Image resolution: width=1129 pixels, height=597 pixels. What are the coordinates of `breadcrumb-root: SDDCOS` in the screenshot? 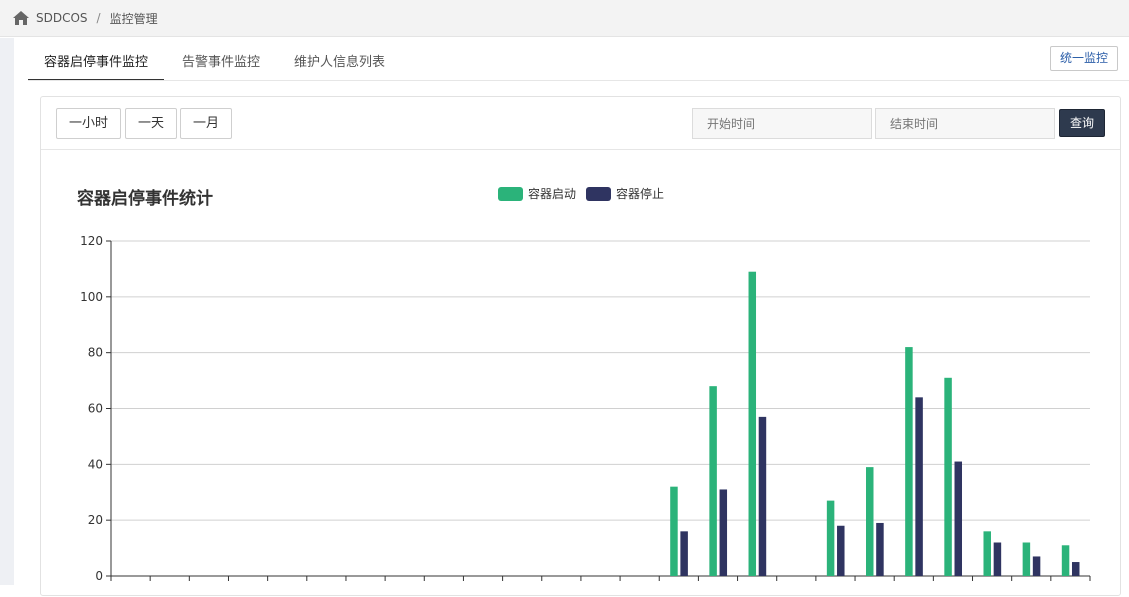 It's located at (62, 18).